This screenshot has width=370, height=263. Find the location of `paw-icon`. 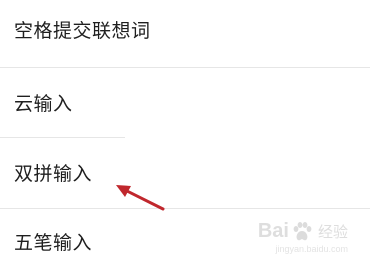

paw-icon is located at coordinates (302, 230).